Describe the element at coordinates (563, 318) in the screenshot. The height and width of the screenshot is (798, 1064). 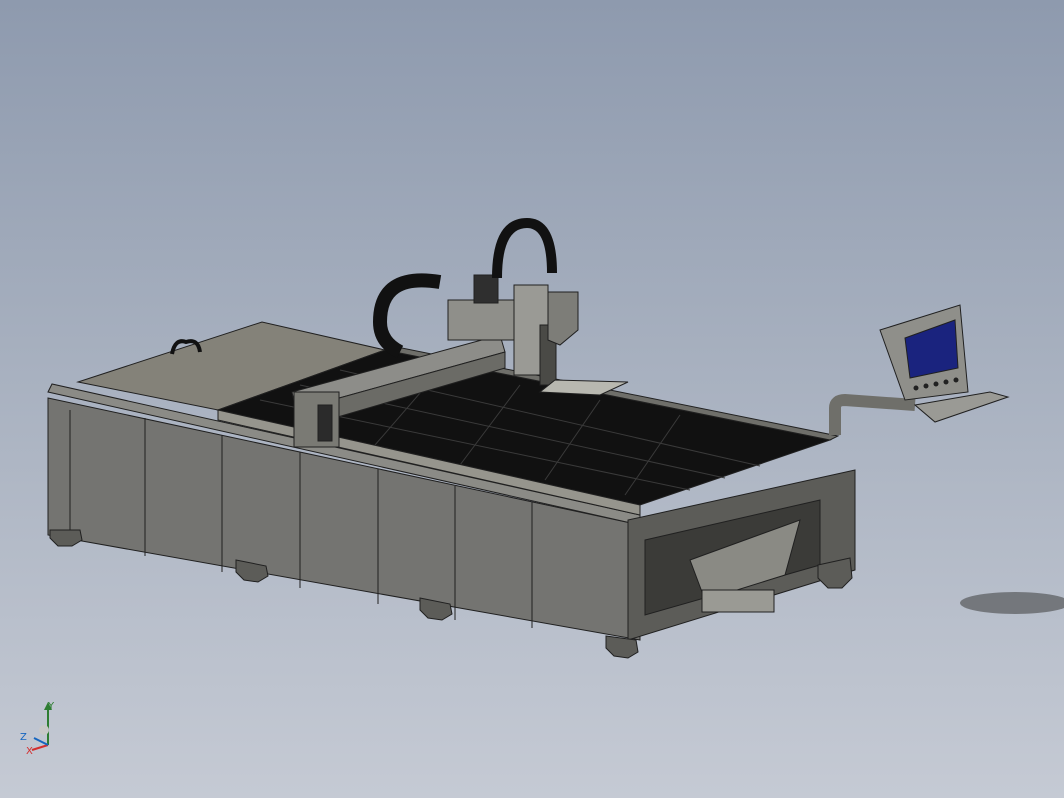
I see `head-bracket` at that location.